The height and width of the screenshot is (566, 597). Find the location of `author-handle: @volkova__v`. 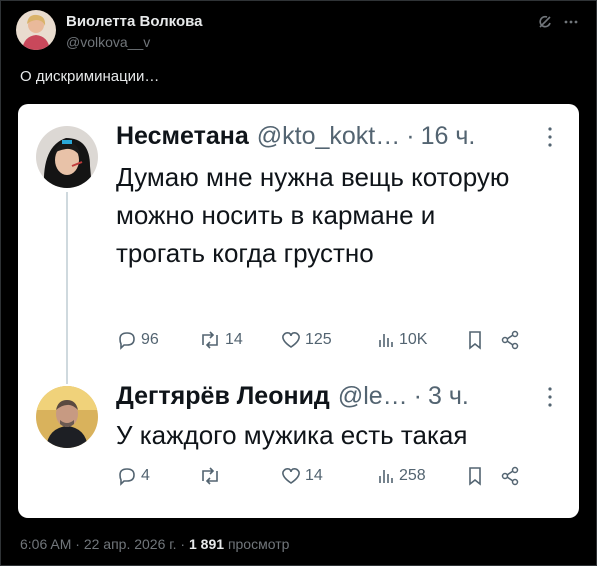

author-handle: @volkova__v is located at coordinates (108, 42).